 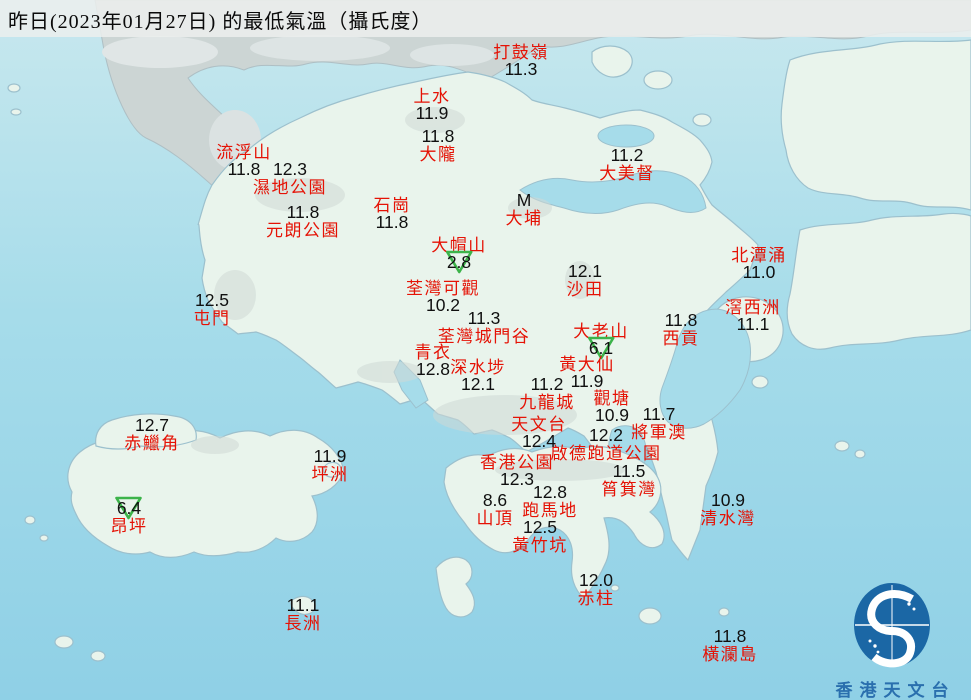 I want to click on station-temperature: 12.3, so click(x=290, y=169).